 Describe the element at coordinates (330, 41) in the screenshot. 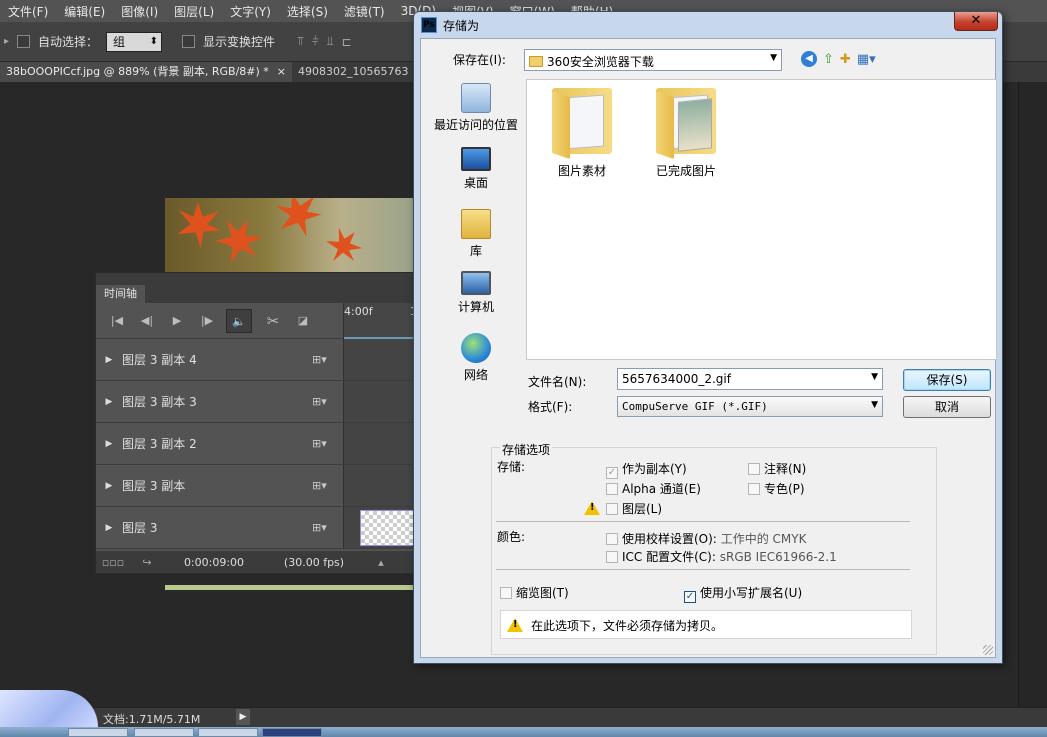

I see `align-bottom-icon: ⫫` at that location.